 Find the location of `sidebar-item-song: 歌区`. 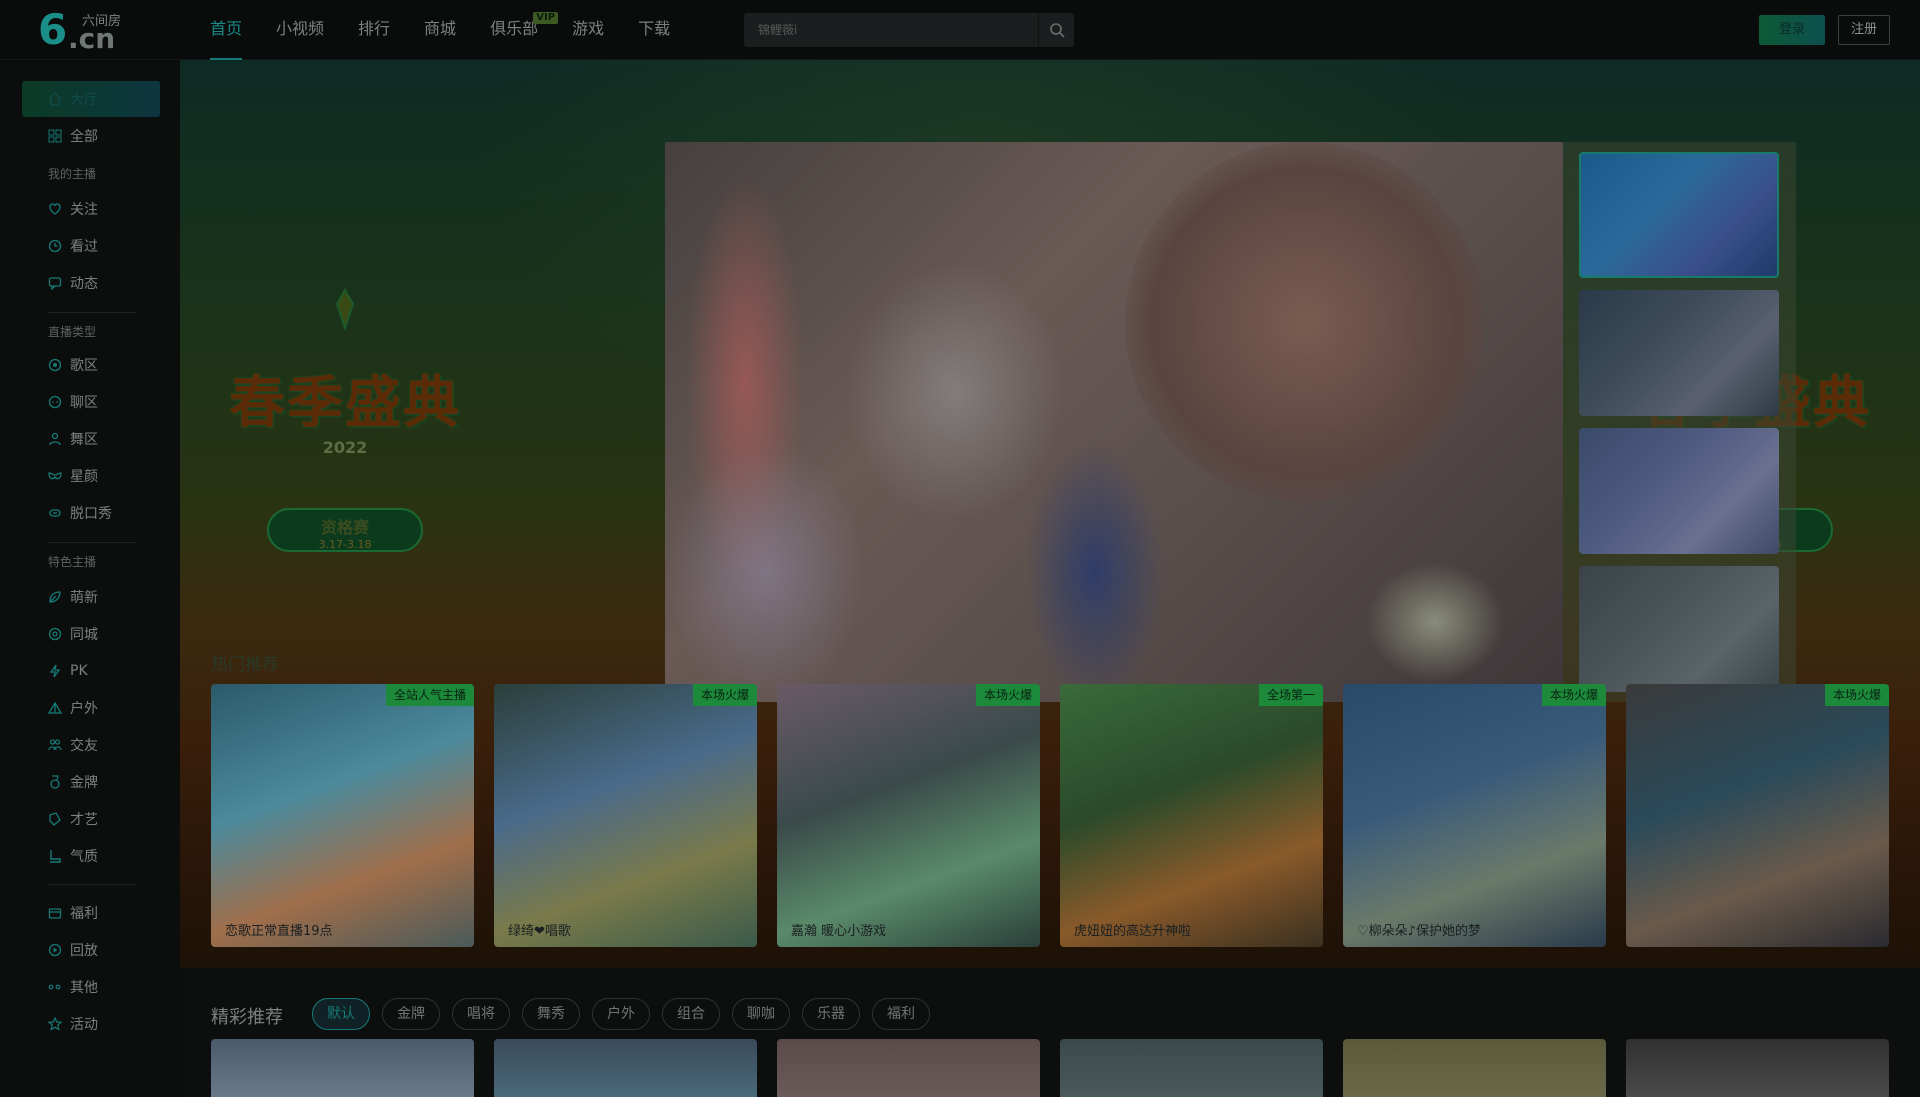

sidebar-item-song: 歌区 is located at coordinates (91, 365).